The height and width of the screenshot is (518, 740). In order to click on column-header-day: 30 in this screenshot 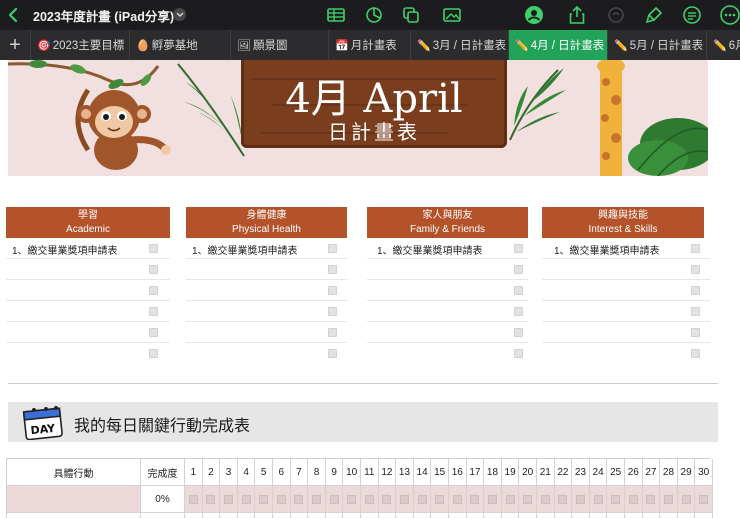, I will do `click(704, 472)`.